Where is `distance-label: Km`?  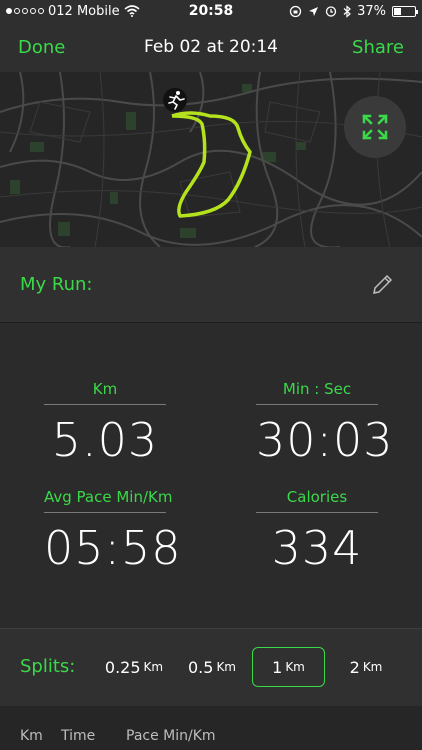
distance-label: Km is located at coordinates (105, 392).